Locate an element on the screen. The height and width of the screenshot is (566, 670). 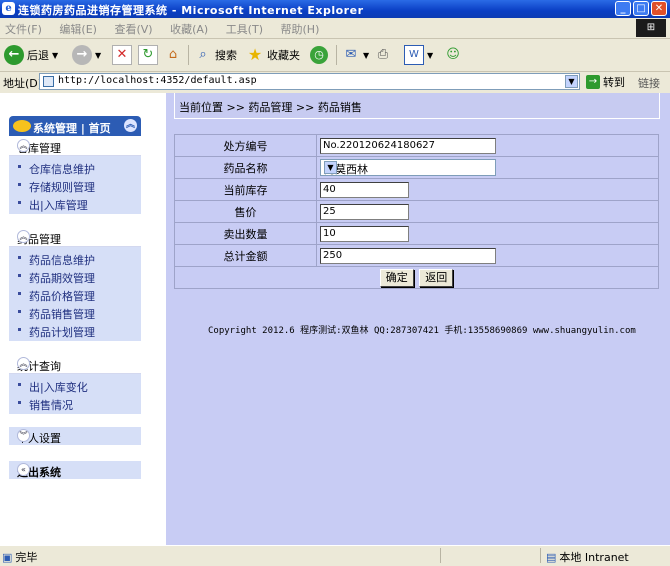
sidebar-group-header: 统计查询 ︽ is located at coordinates (75, 364).